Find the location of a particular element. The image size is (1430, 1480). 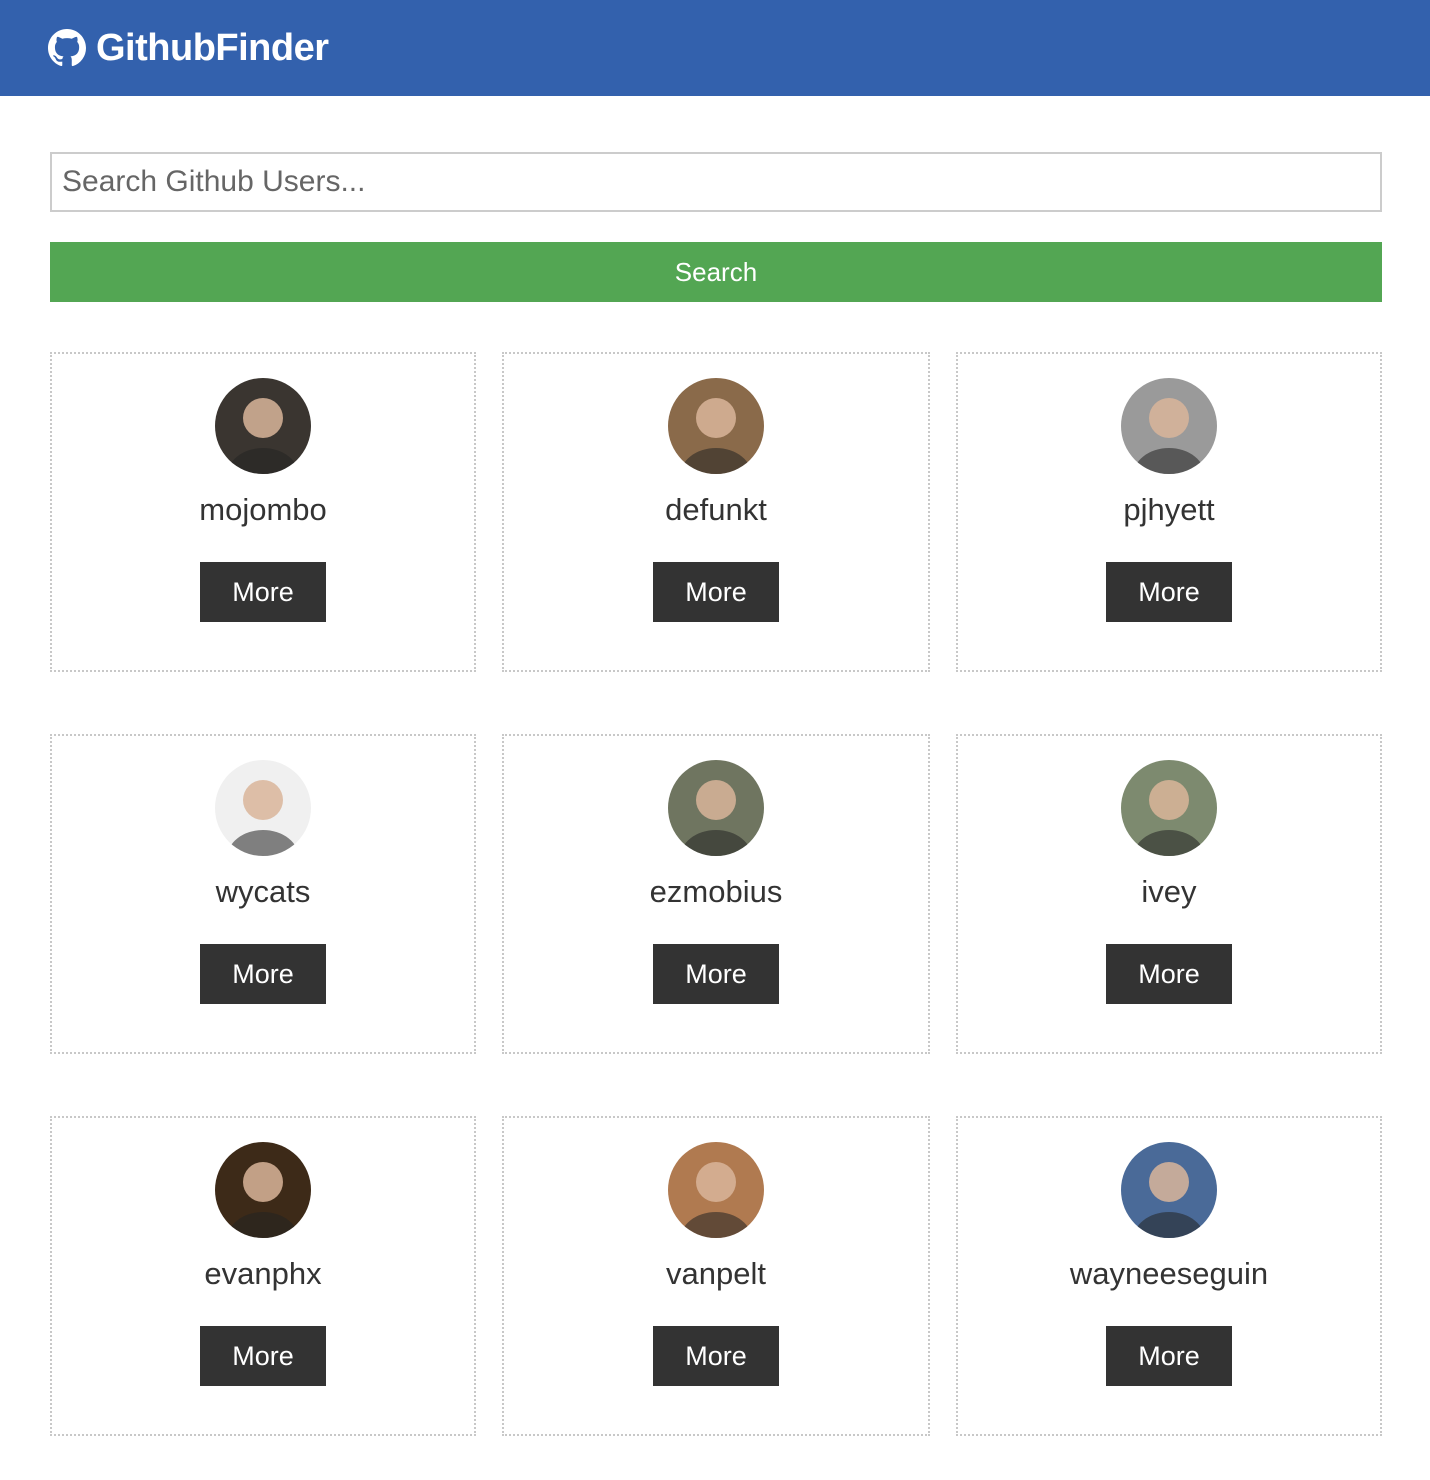

username: pjhyett is located at coordinates (1169, 509).